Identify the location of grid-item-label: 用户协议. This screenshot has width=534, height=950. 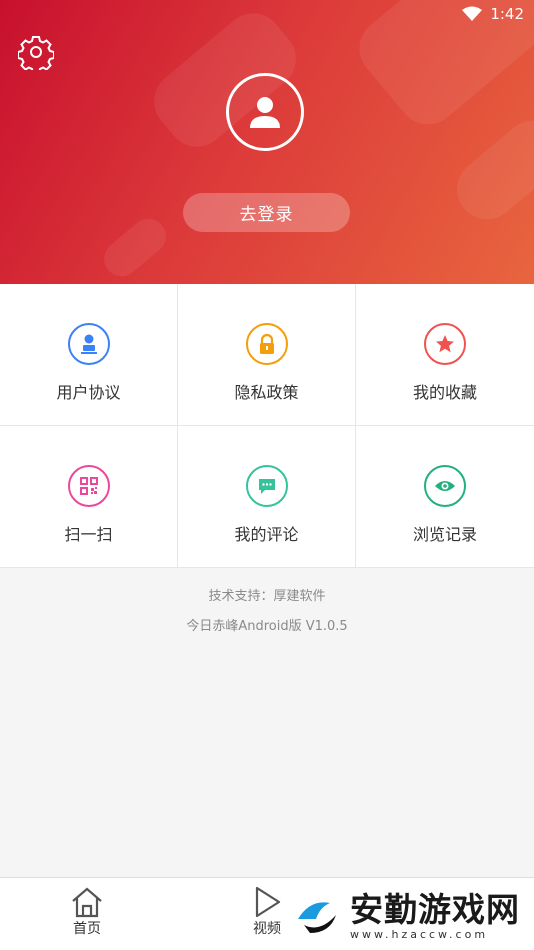
(88, 392).